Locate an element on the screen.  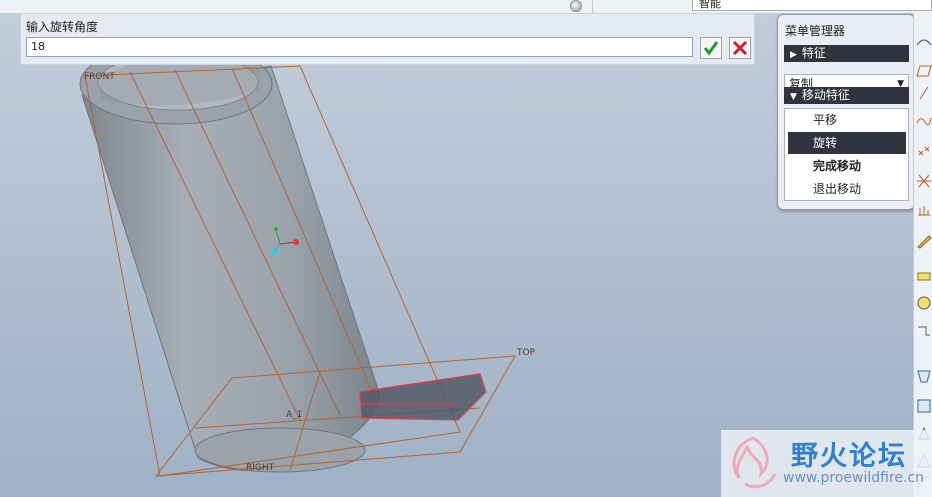
cancel-button is located at coordinates (740, 48).